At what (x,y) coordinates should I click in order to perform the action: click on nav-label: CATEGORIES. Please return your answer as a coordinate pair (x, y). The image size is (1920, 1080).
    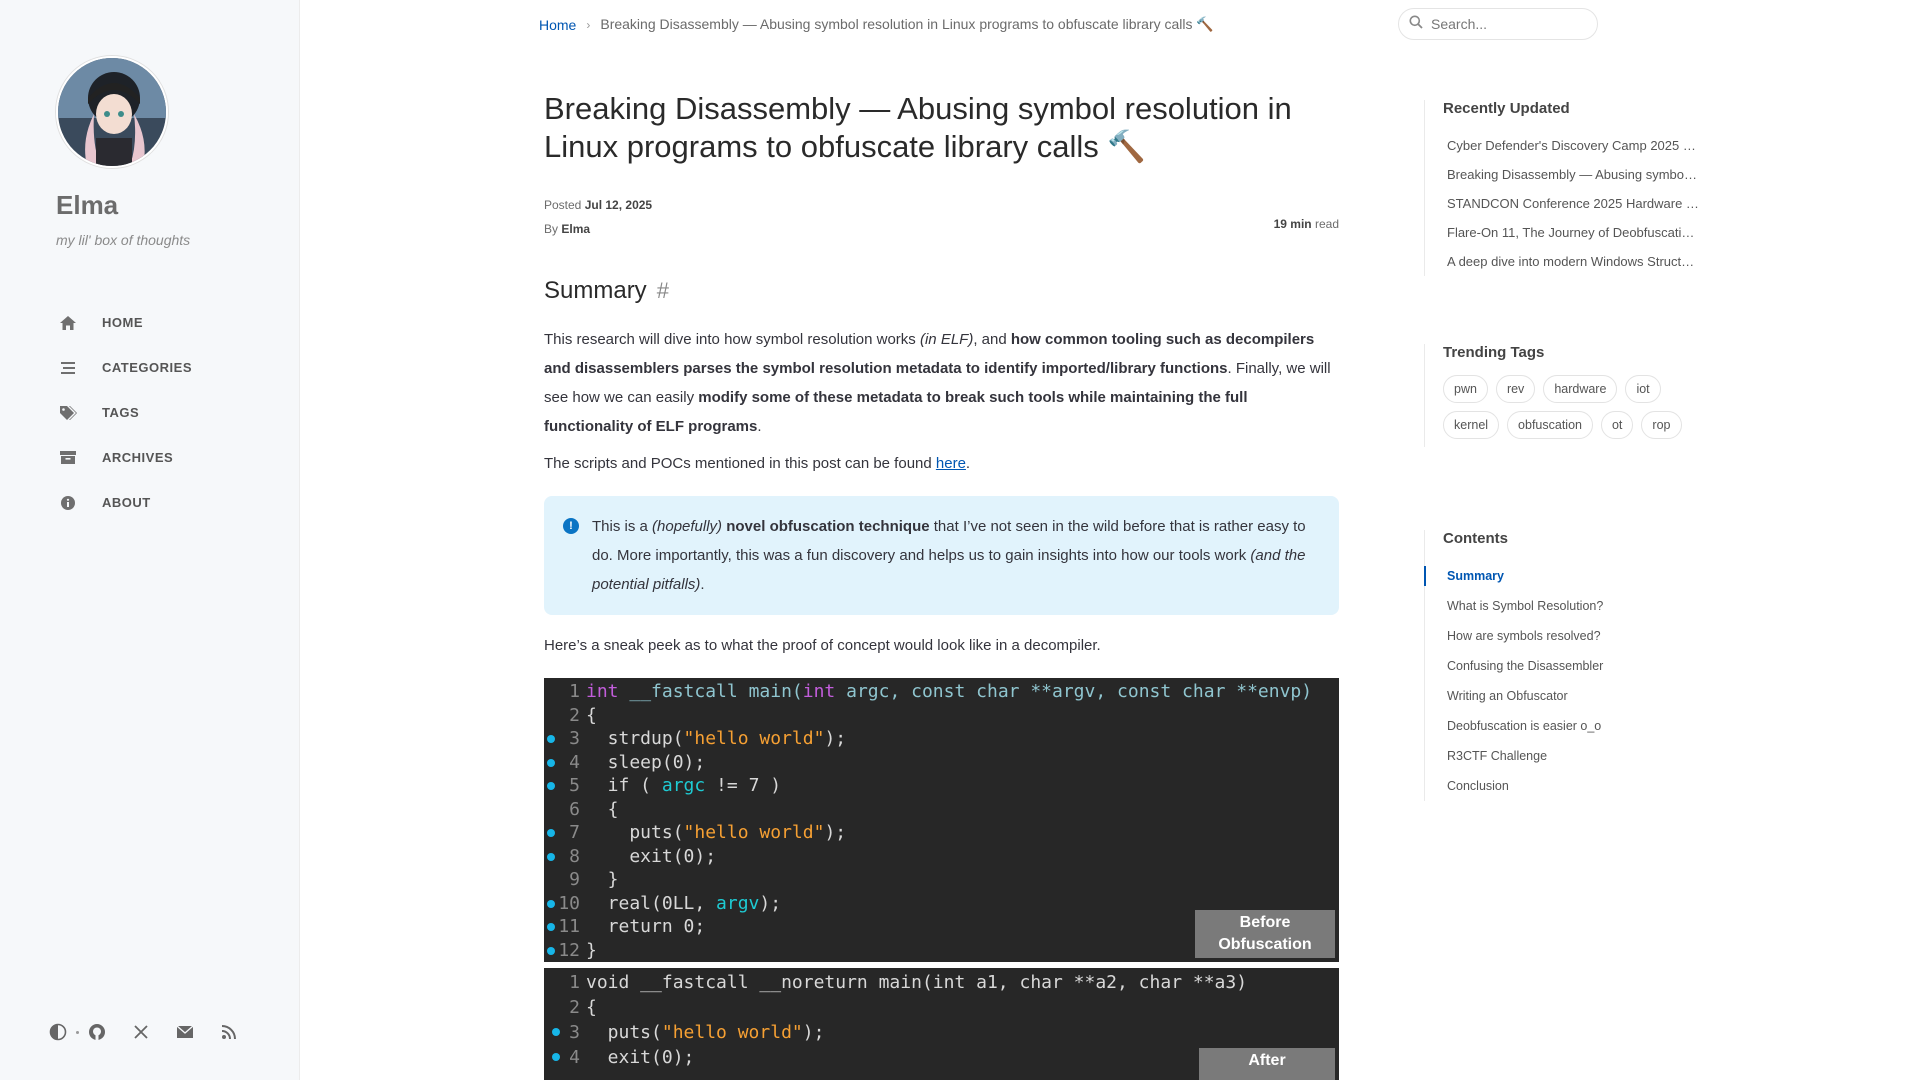
    Looking at the image, I should click on (147, 367).